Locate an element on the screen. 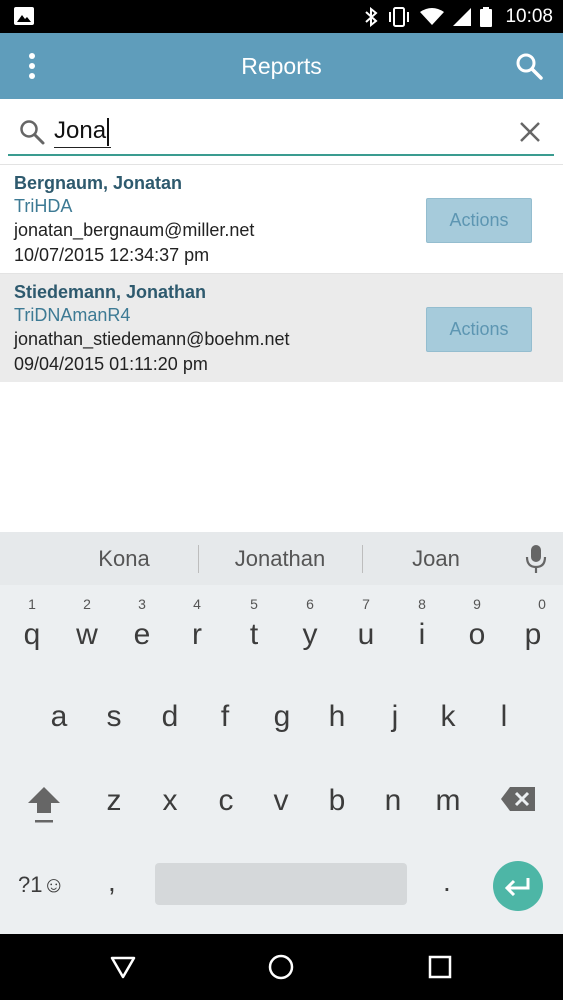 The image size is (563, 1000). suggestion-strip: Kona Jonathan Joan is located at coordinates (281, 558).